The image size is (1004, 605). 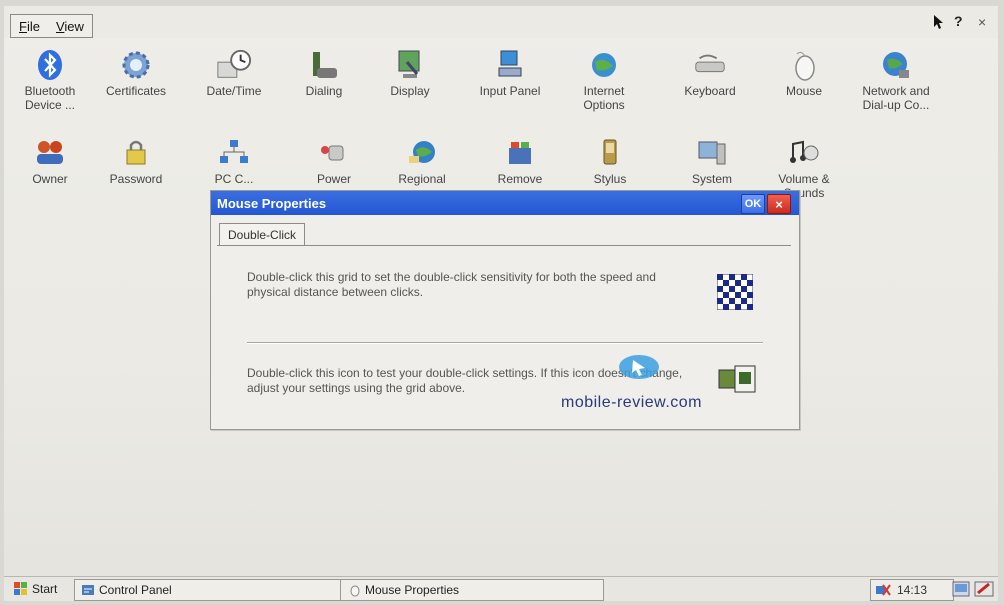 What do you see at coordinates (234, 153) in the screenshot?
I see `pc-connection-icon` at bounding box center [234, 153].